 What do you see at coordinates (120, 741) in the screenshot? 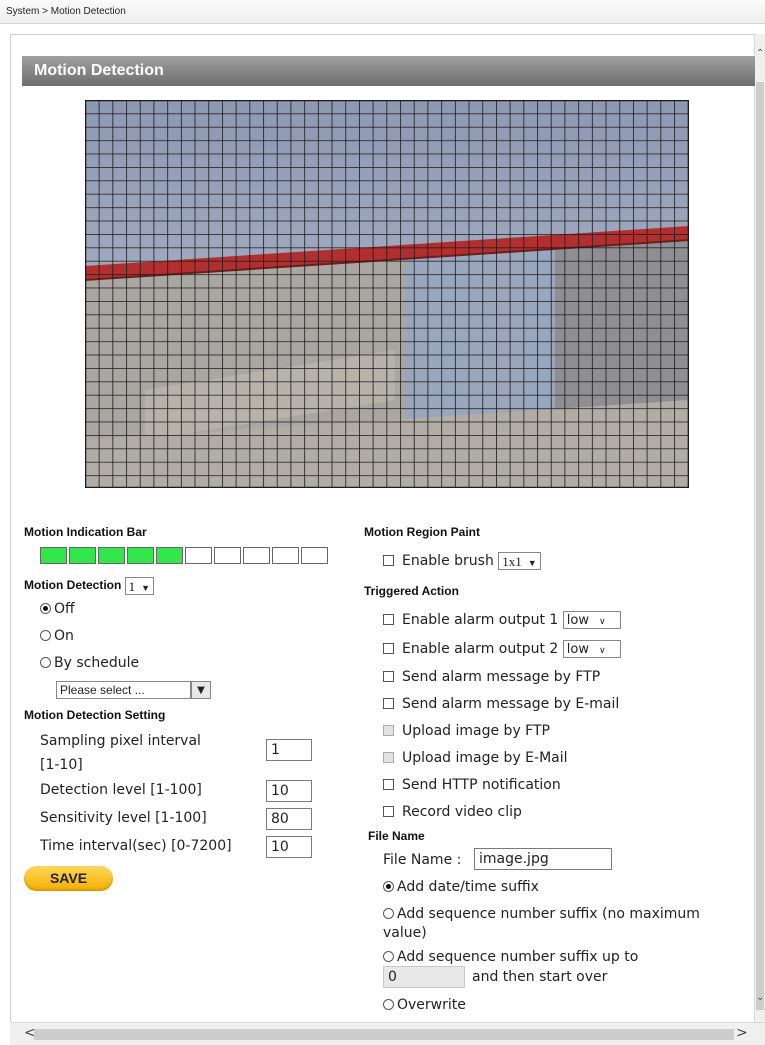
I see `sampling-label: Sampling pixel interval` at bounding box center [120, 741].